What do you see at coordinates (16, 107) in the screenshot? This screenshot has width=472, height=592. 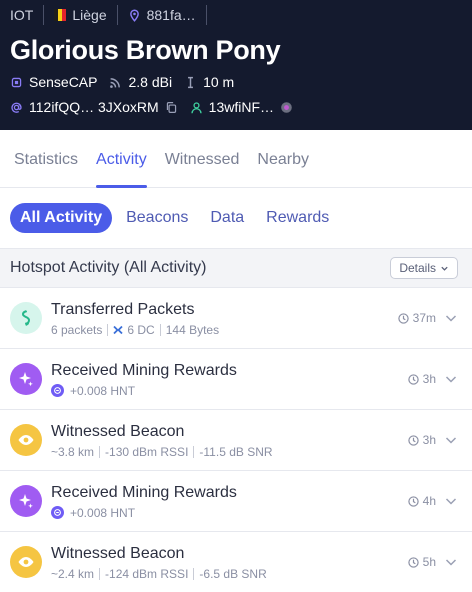 I see `at-sign-icon` at bounding box center [16, 107].